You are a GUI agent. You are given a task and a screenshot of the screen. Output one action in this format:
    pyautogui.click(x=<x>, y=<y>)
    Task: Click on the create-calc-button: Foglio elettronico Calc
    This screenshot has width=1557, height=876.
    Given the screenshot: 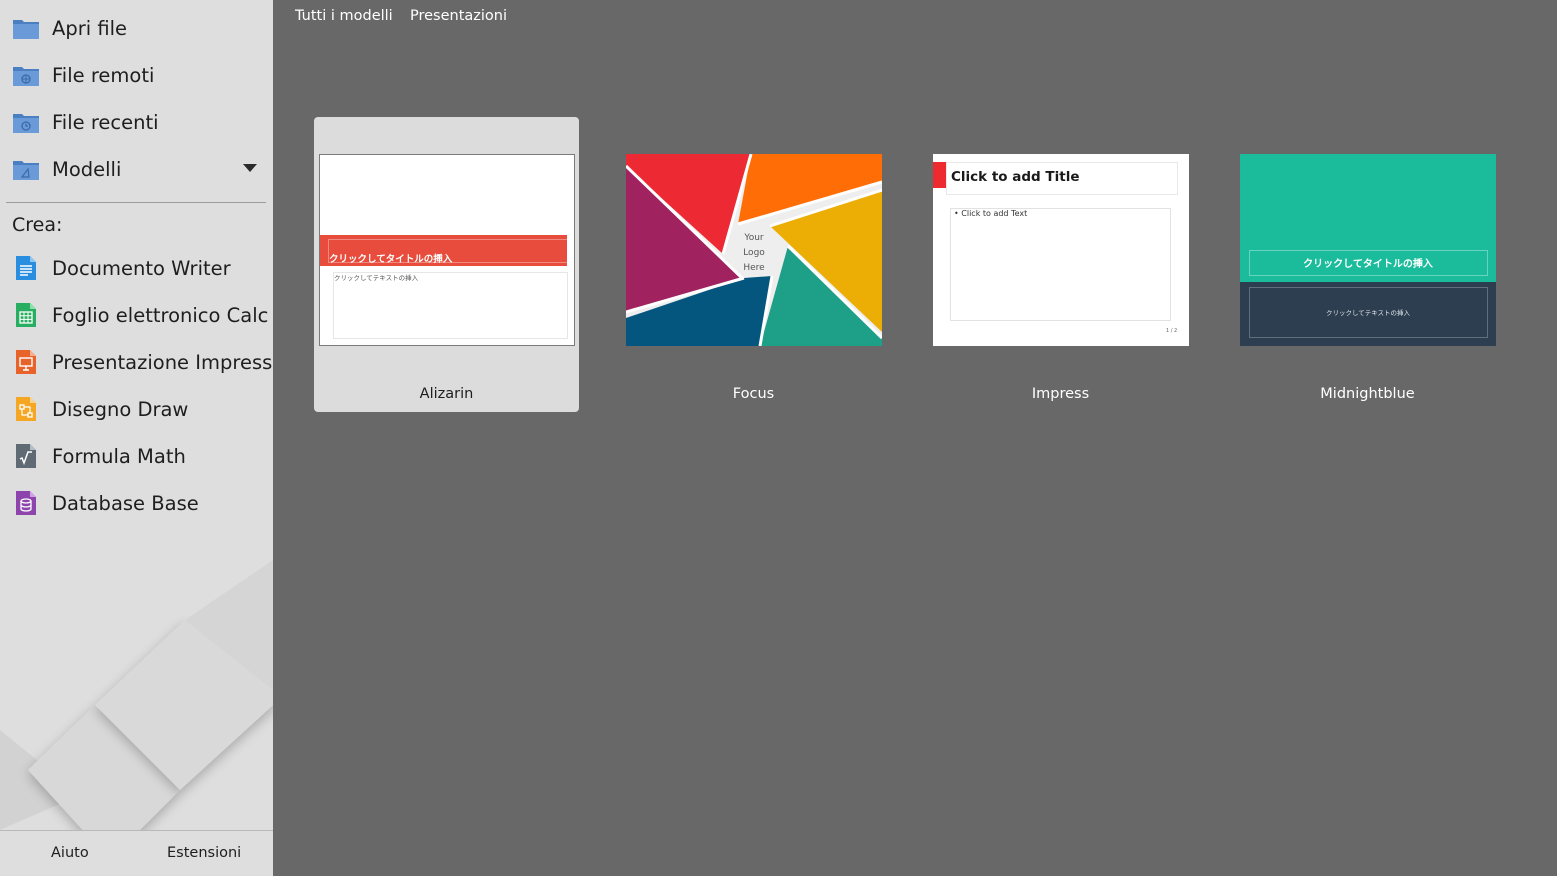 What is the action you would take?
    pyautogui.click(x=136, y=315)
    